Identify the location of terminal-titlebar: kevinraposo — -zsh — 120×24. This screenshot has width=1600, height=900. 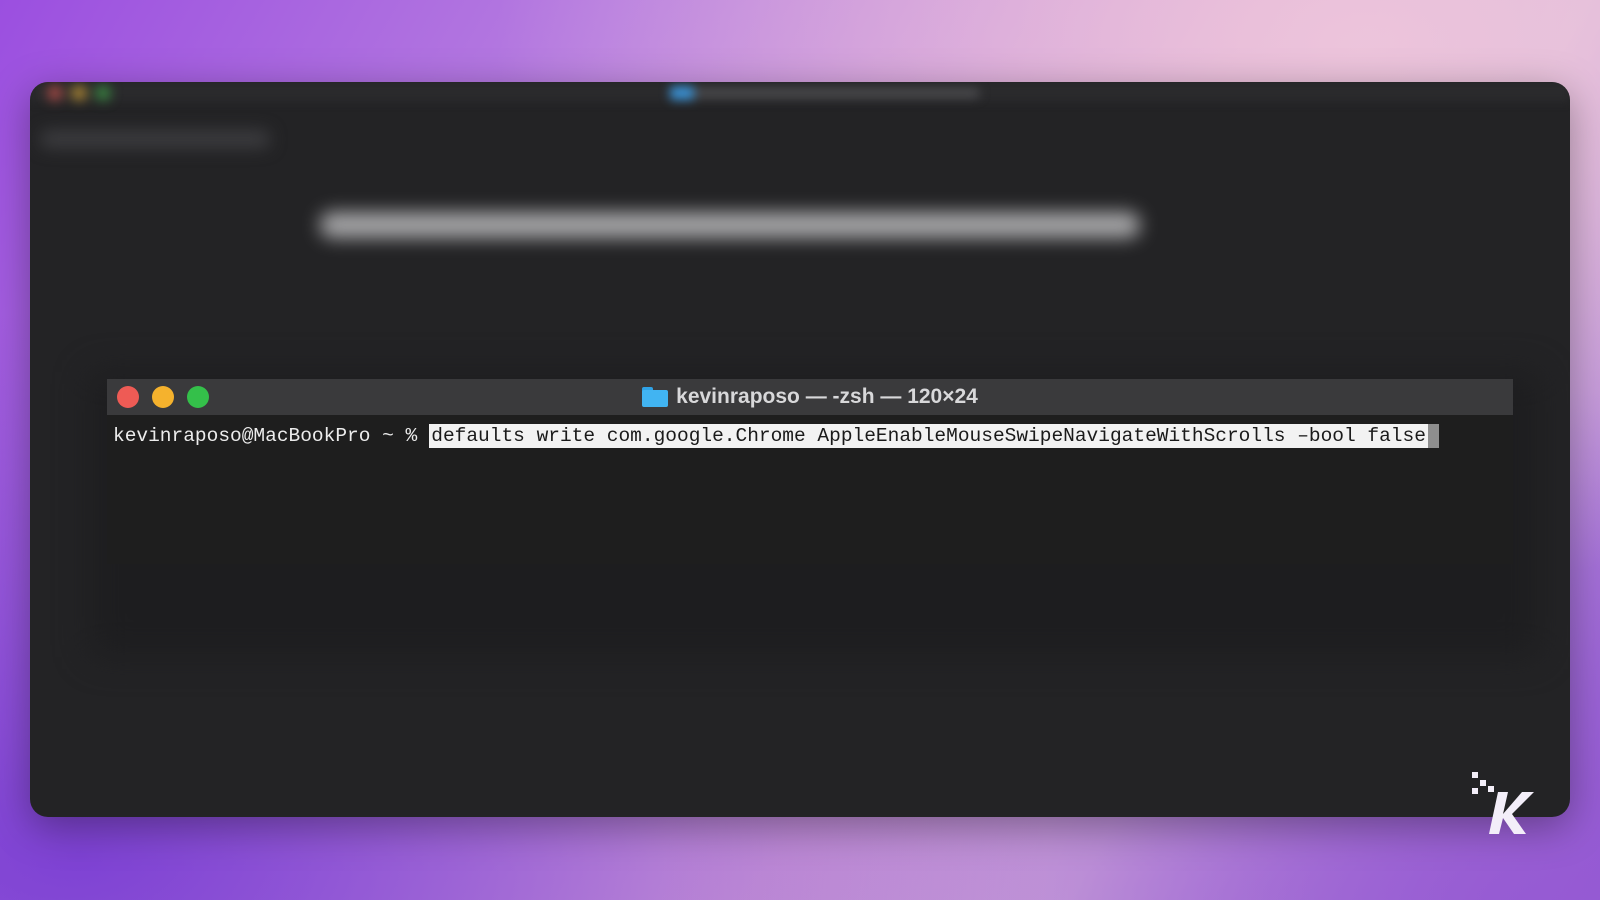
(810, 397).